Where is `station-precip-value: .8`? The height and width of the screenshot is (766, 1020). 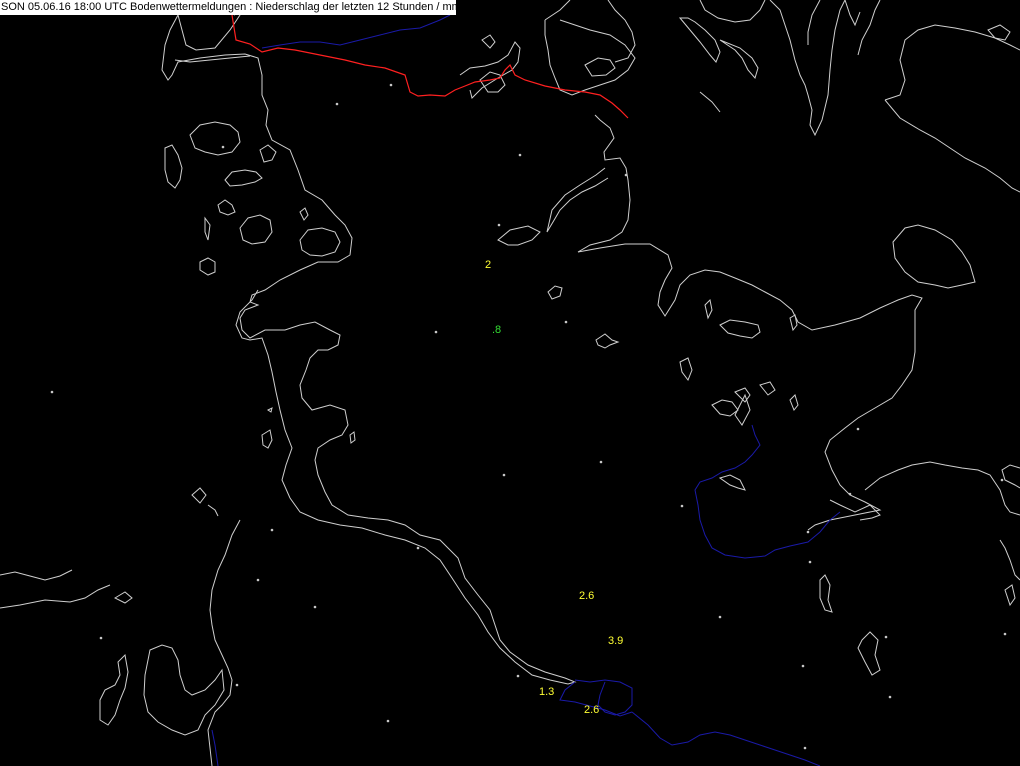
station-precip-value: .8 is located at coordinates (496, 330).